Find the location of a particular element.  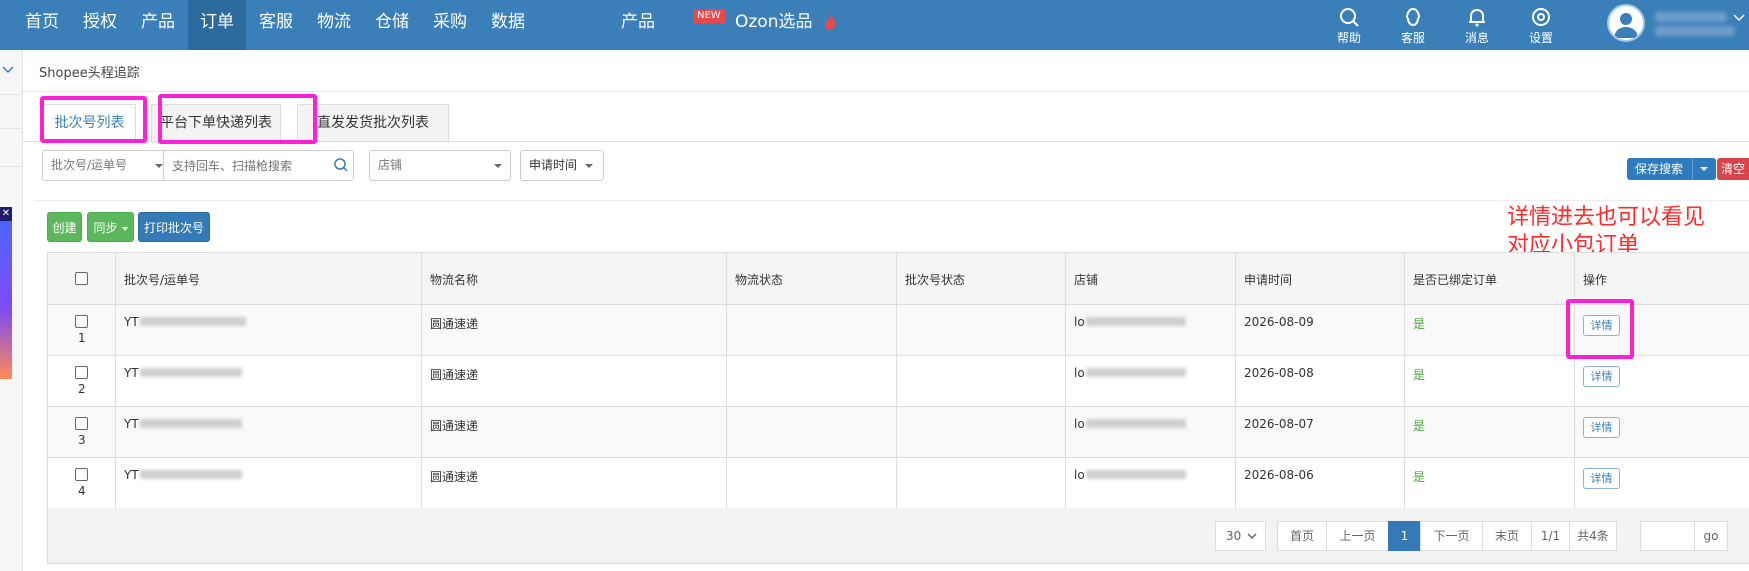

tool-service: 客服 is located at coordinates (1413, 25).